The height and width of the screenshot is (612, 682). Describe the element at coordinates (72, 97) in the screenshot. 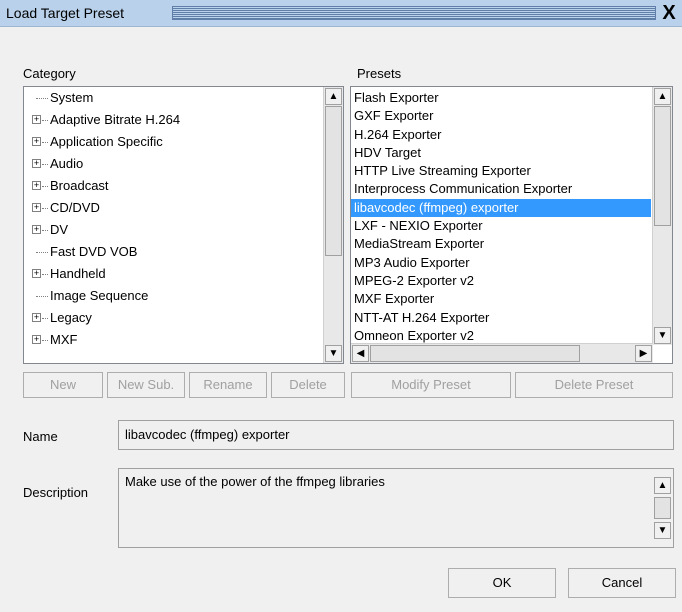

I see `category-item-label: System` at that location.